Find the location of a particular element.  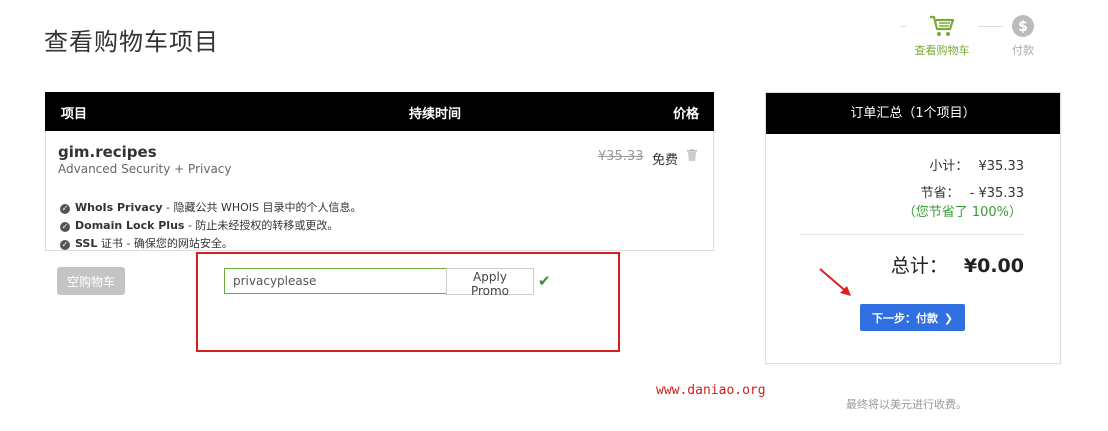

feature-desc: - 防止未经授权的转移或更改。 is located at coordinates (261, 225).